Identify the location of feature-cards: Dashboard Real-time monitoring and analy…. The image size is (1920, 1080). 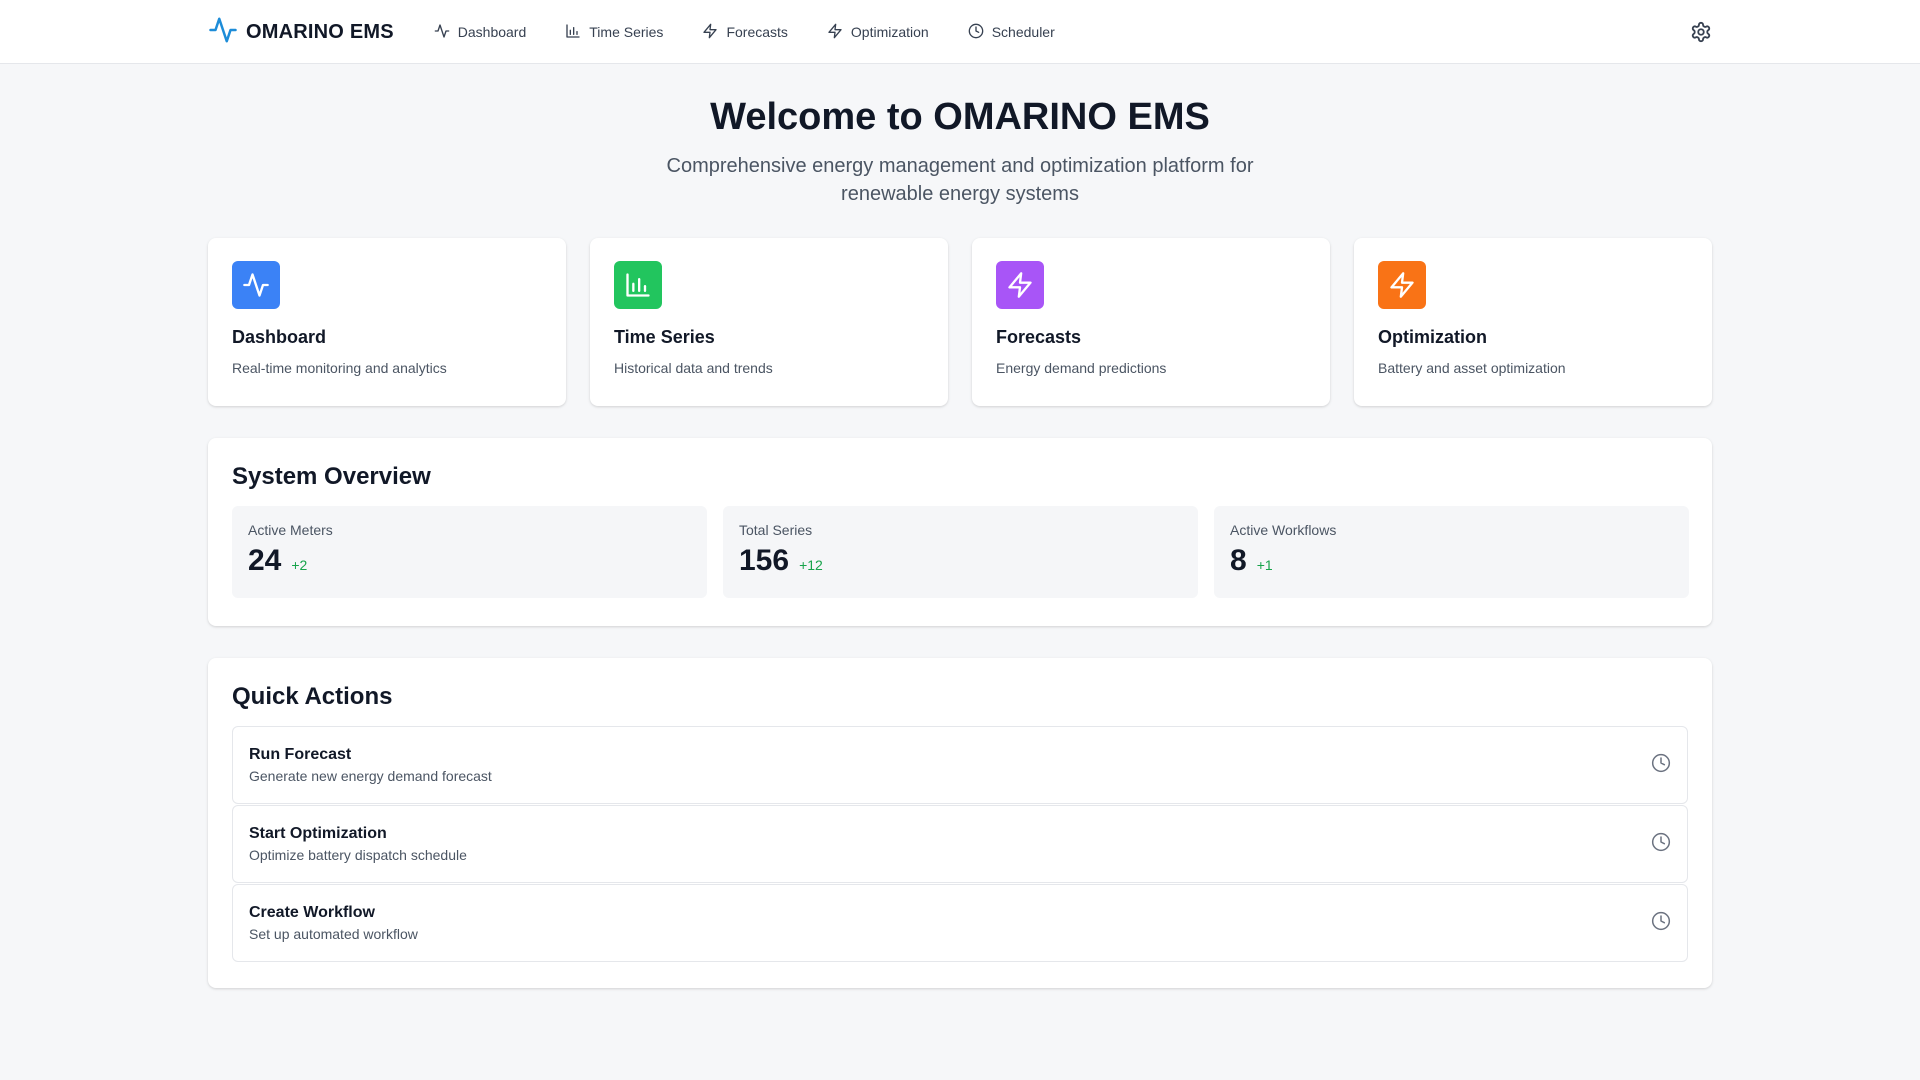
(960, 322).